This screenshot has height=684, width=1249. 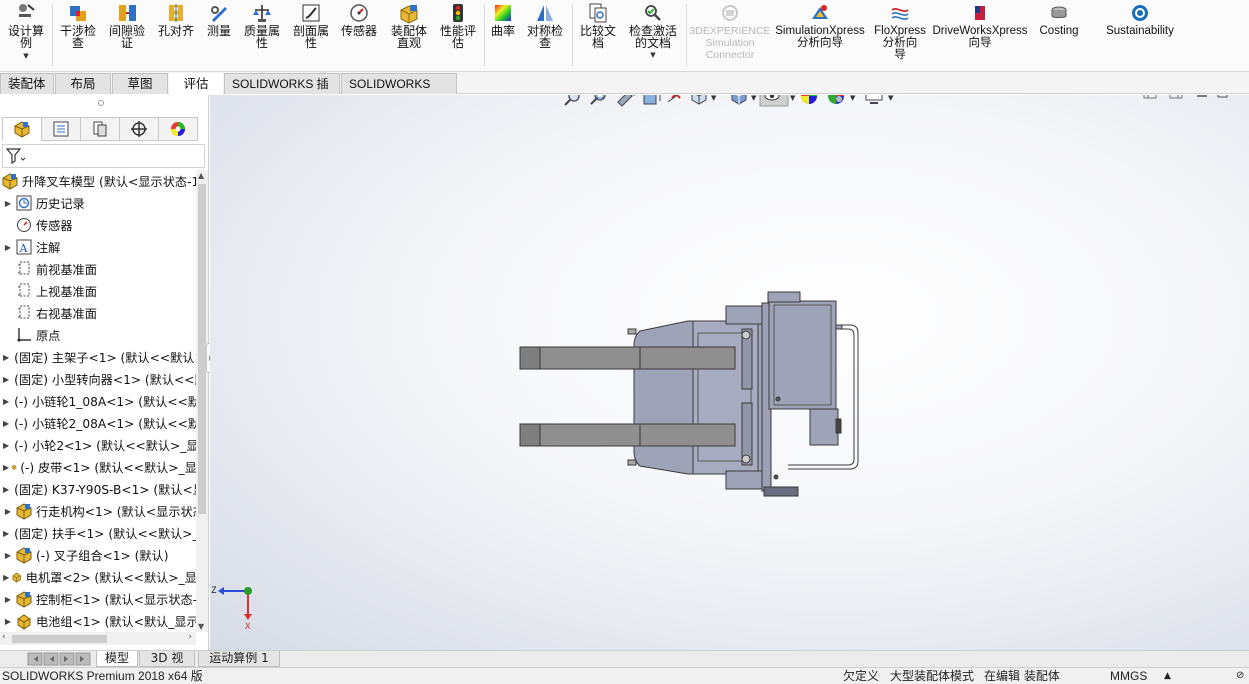 I want to click on tab-solidworks-addins: SOLIDWORKS 插件, so click(x=282, y=92).